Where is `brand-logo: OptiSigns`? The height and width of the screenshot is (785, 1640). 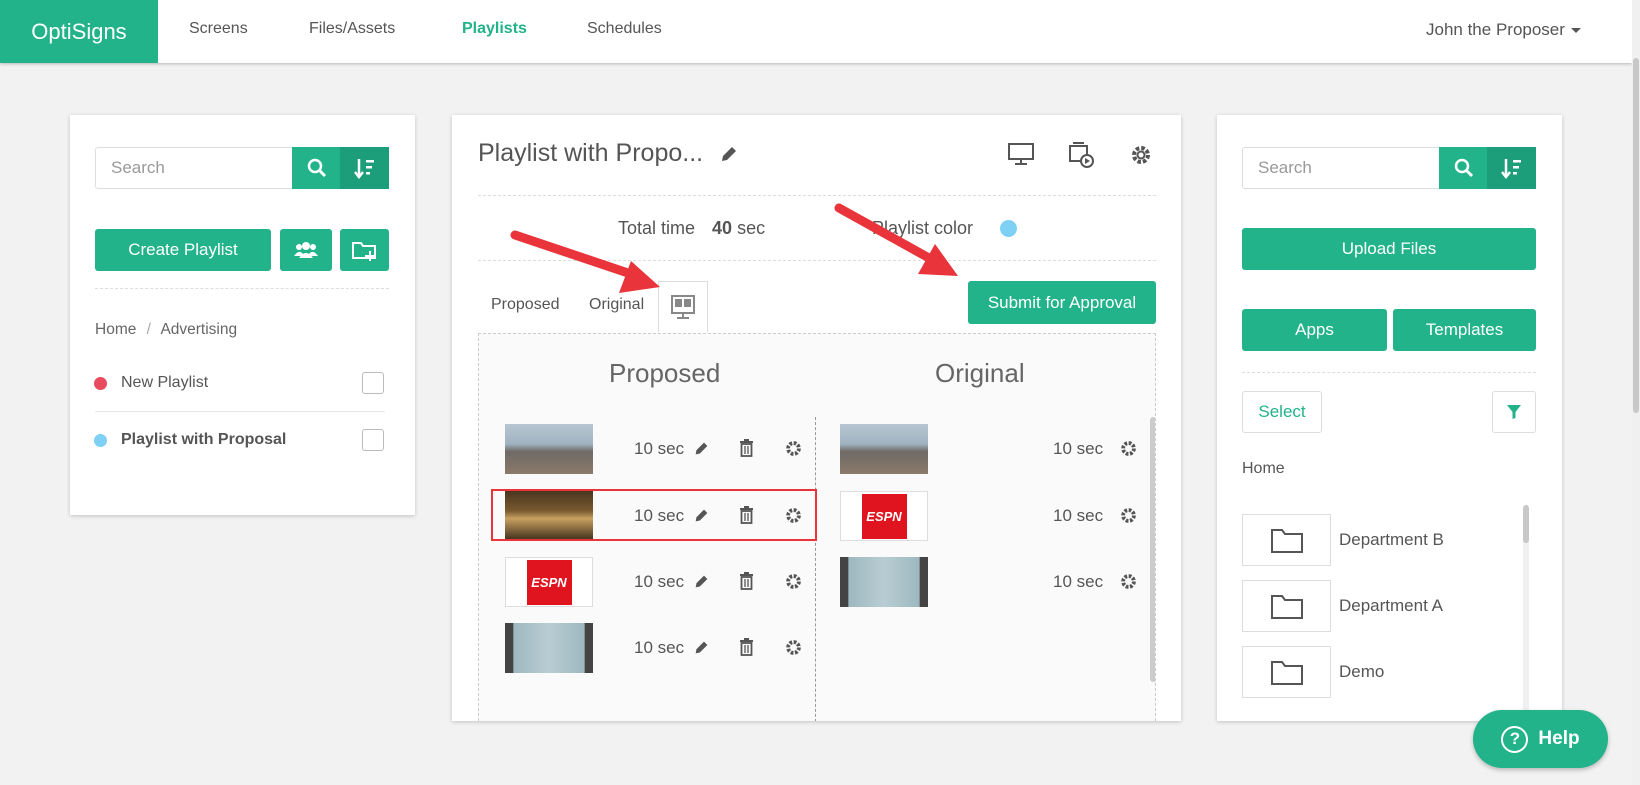
brand-logo: OptiSigns is located at coordinates (79, 31).